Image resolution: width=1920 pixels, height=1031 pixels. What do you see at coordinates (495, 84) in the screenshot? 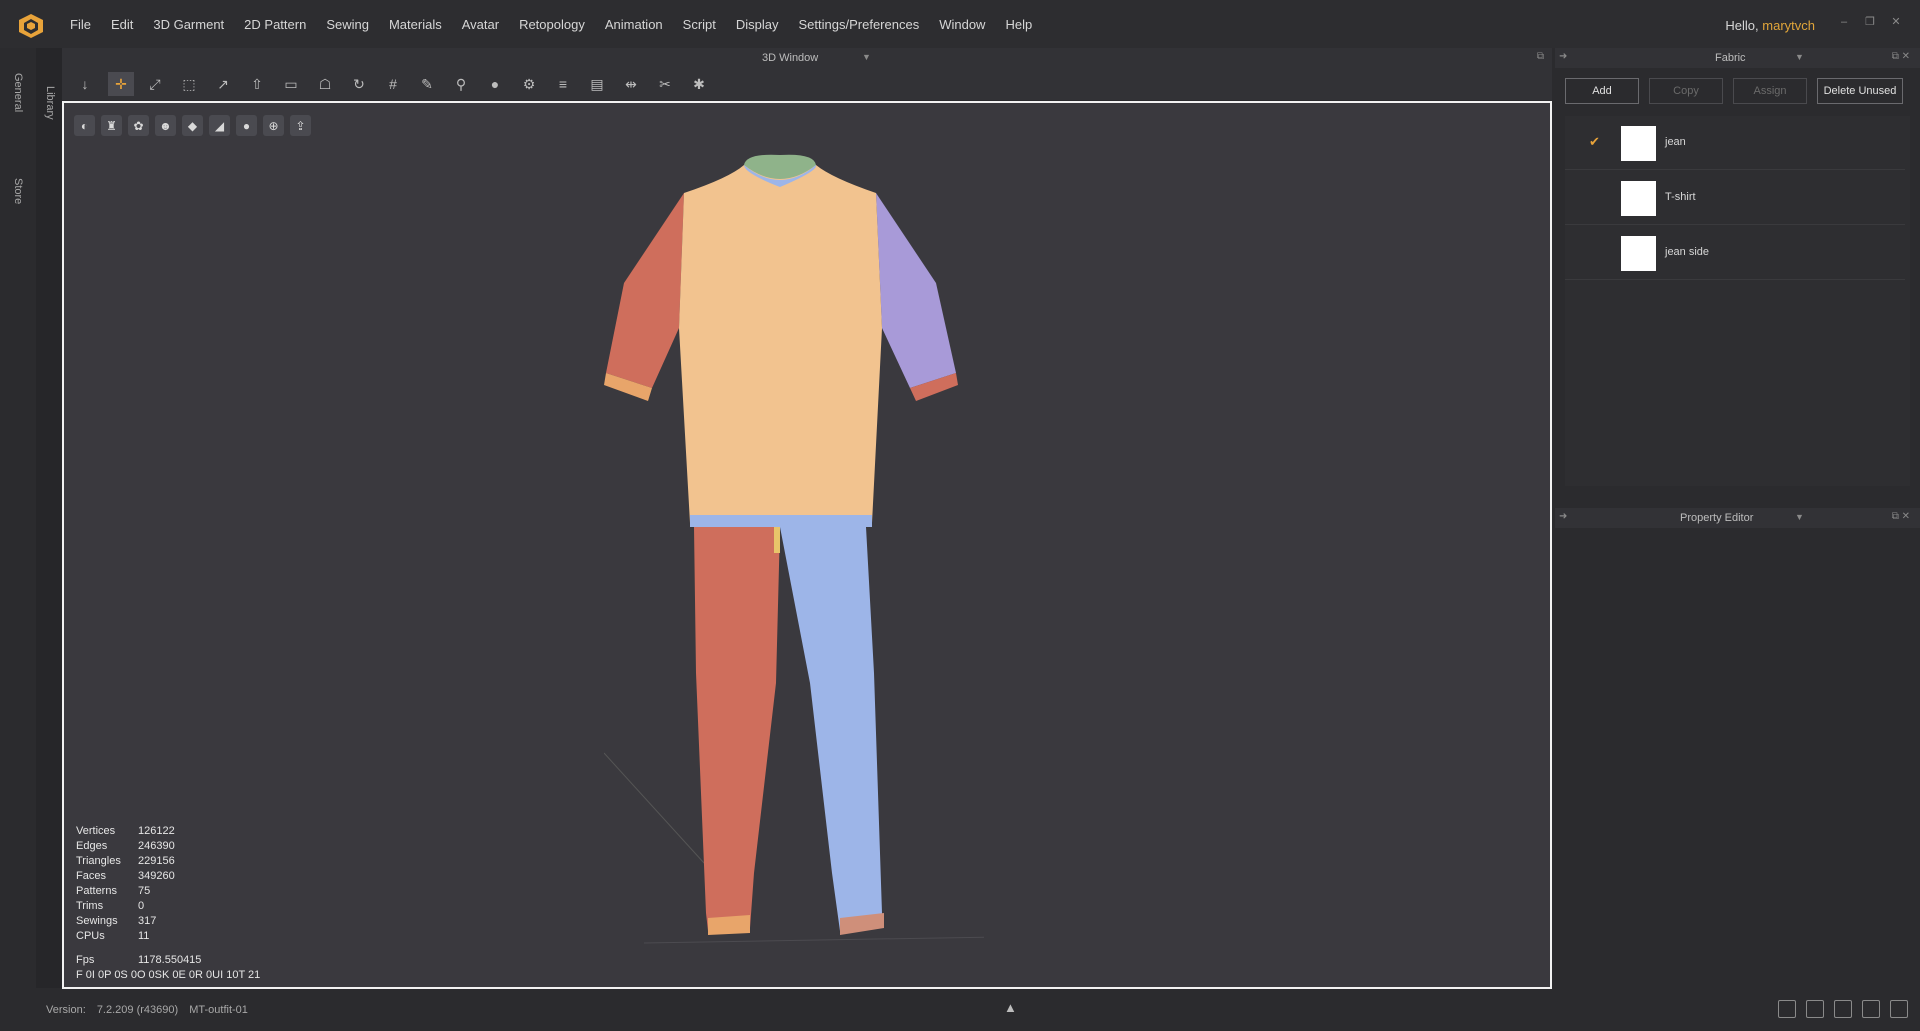
I see `point-icon: ●` at bounding box center [495, 84].